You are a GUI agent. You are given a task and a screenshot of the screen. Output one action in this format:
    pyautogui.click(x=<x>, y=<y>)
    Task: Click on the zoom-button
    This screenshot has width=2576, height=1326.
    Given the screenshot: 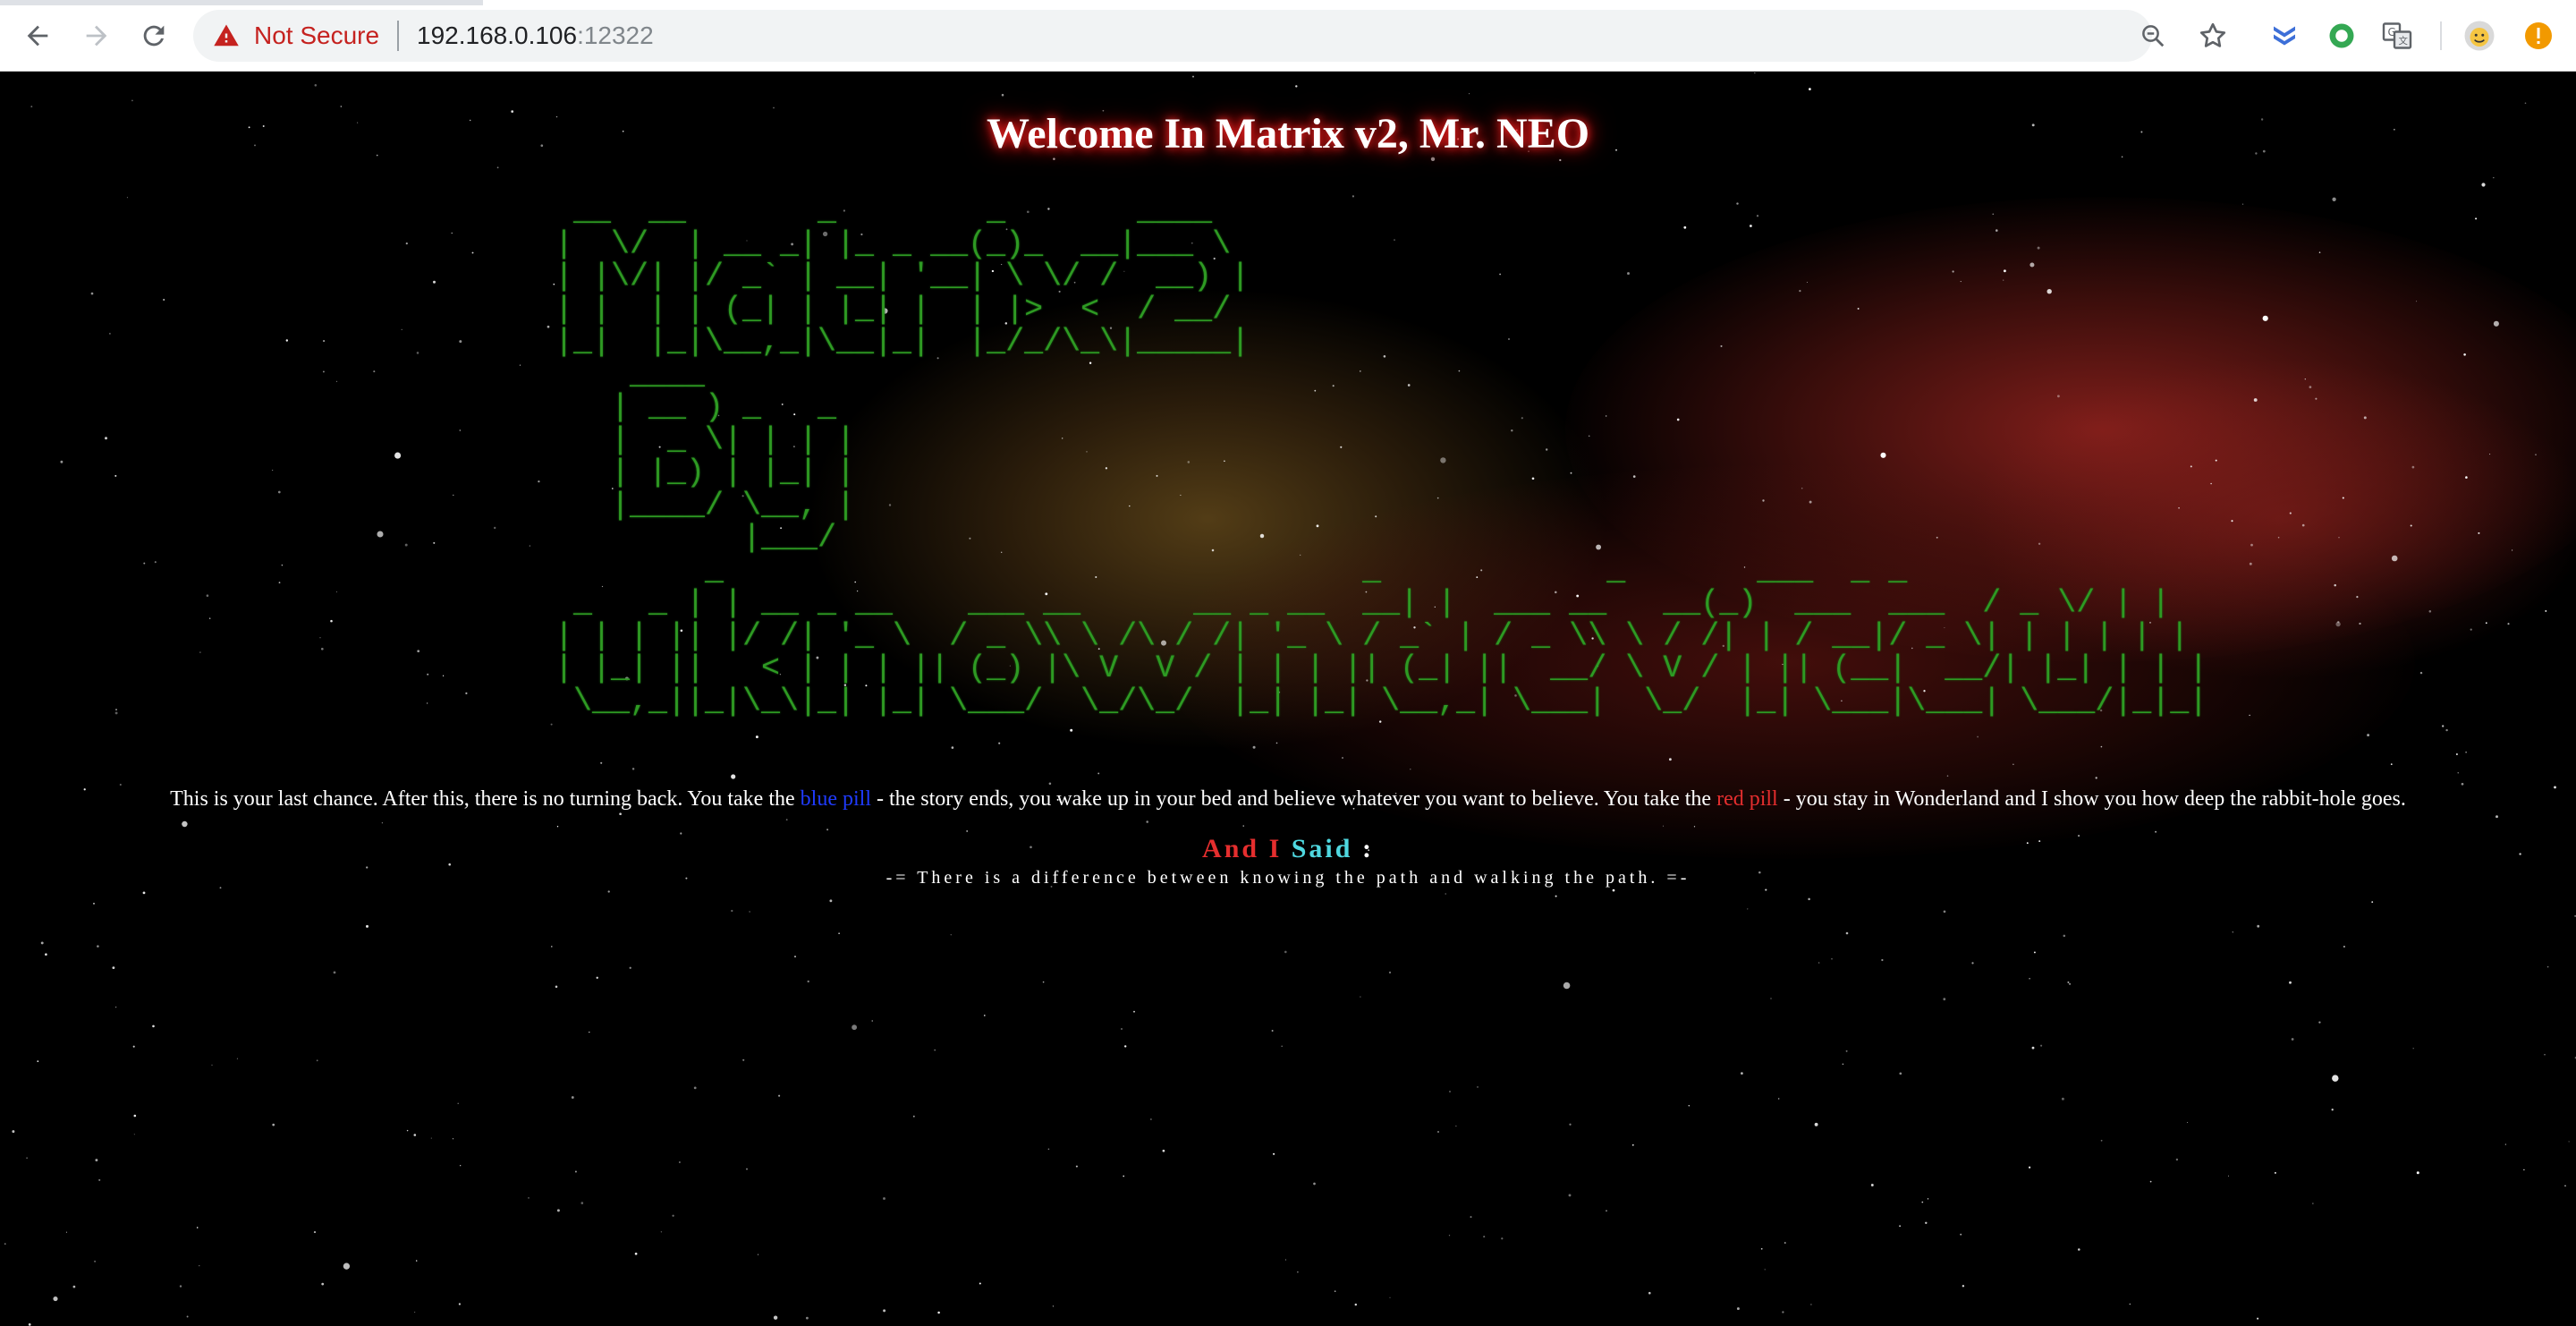 What is the action you would take?
    pyautogui.click(x=2153, y=36)
    